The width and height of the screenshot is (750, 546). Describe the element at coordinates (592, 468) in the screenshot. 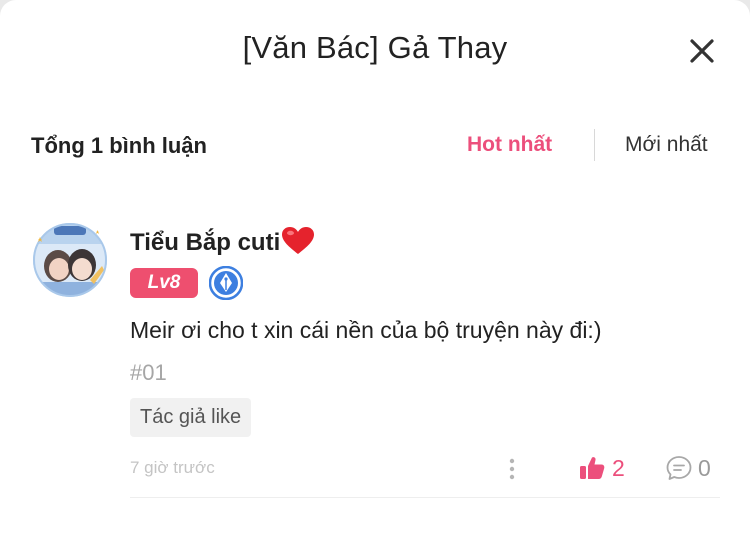

I see `thumbs-up-icon` at that location.